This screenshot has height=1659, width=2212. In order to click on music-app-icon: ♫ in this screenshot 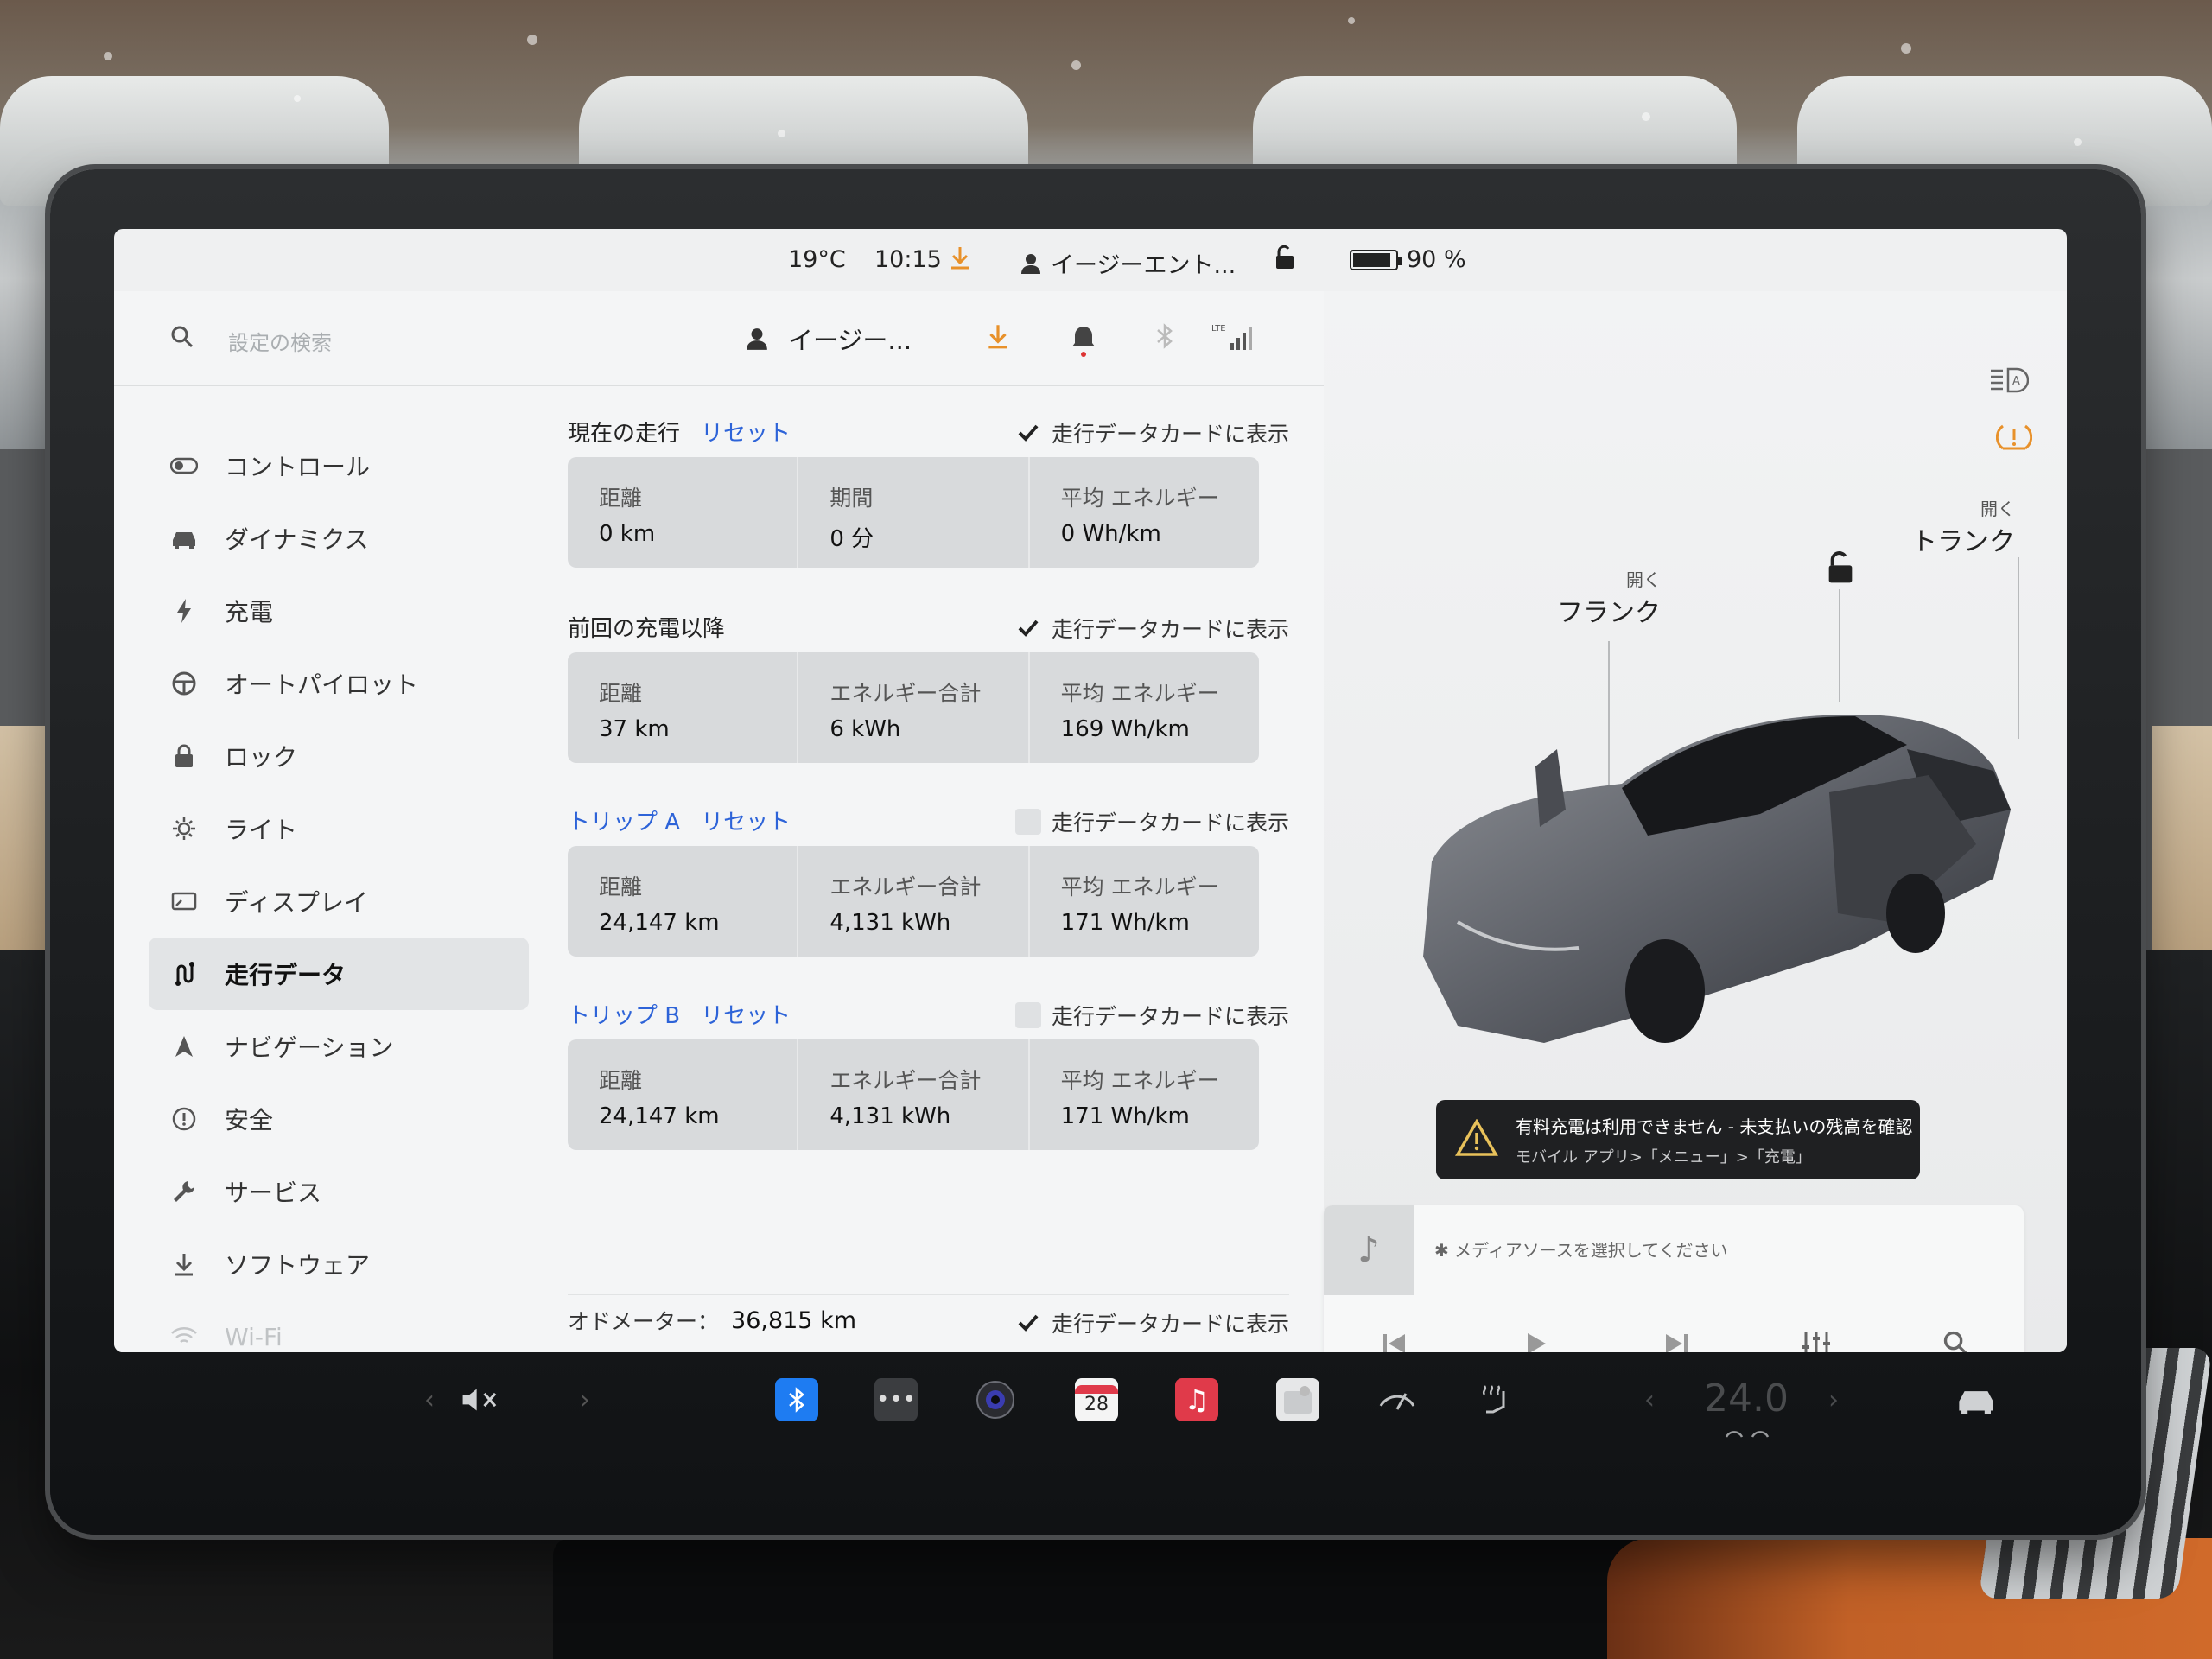, I will do `click(1196, 1399)`.